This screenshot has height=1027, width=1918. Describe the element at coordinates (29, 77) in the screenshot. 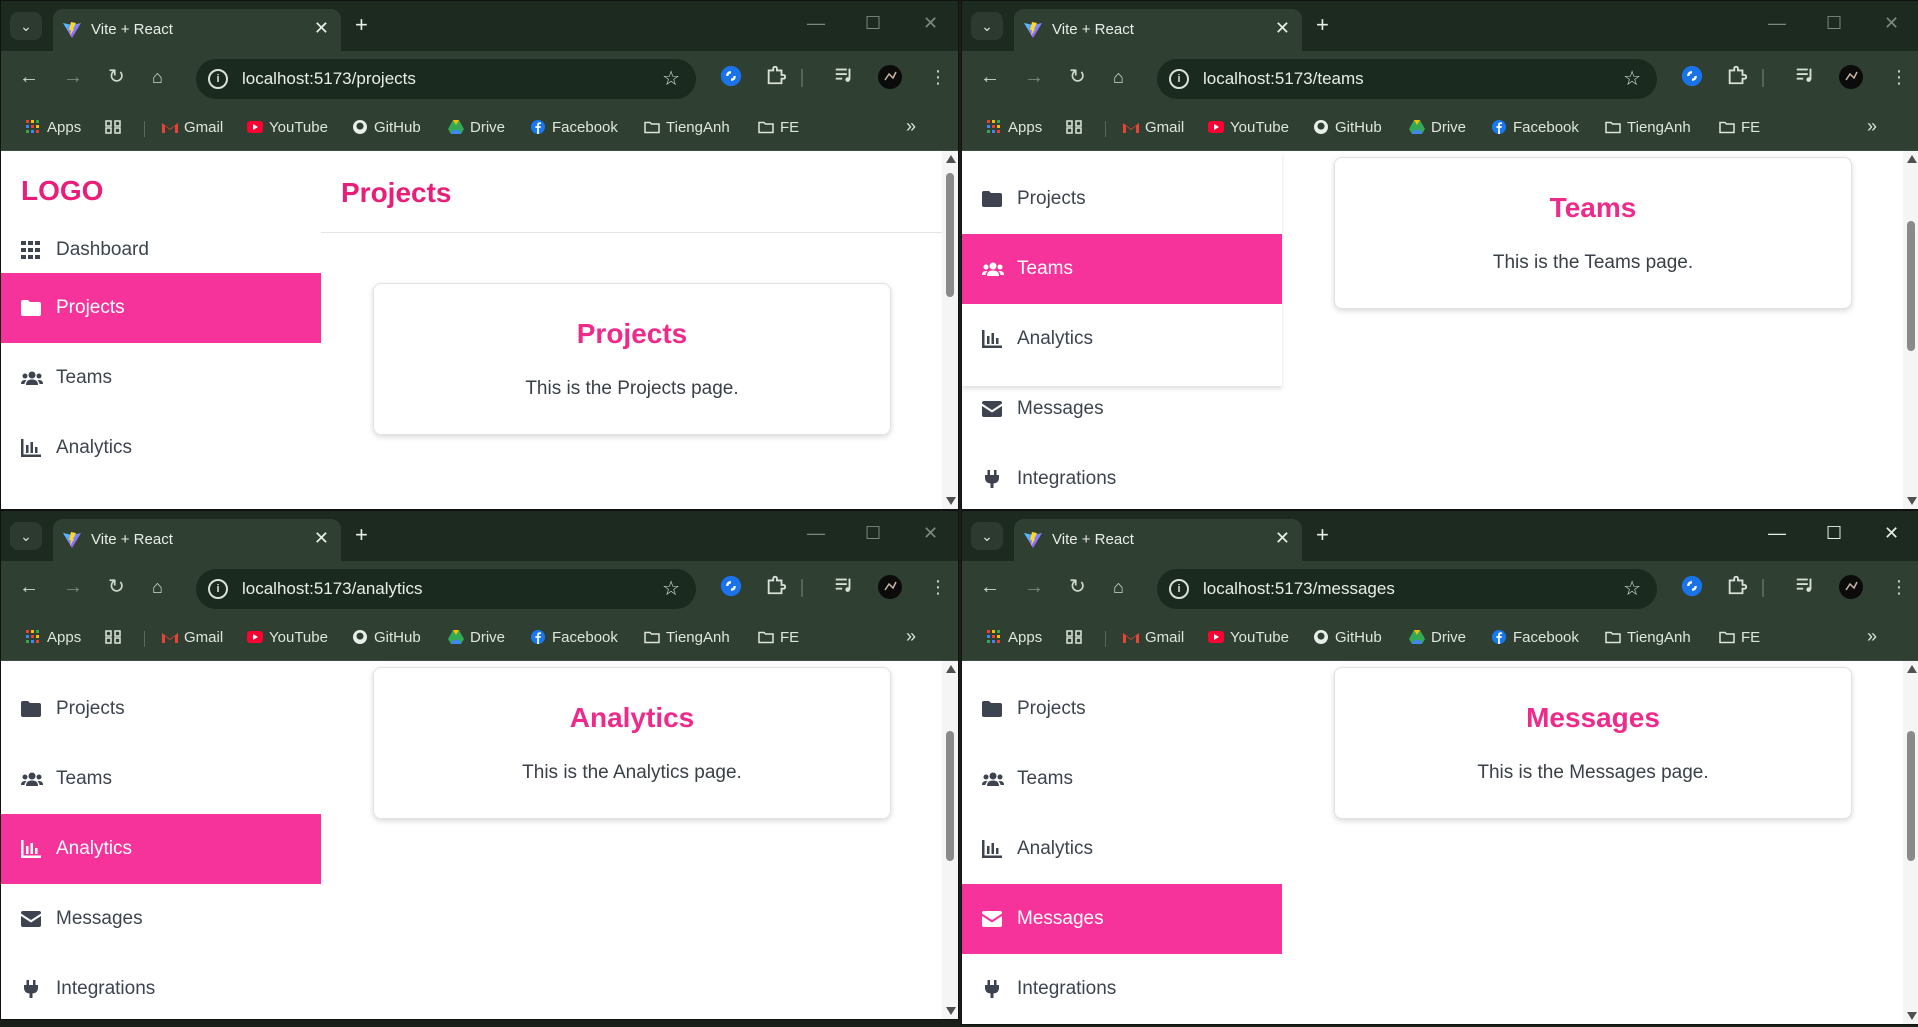

I see `back-arrow-icon: ←` at that location.